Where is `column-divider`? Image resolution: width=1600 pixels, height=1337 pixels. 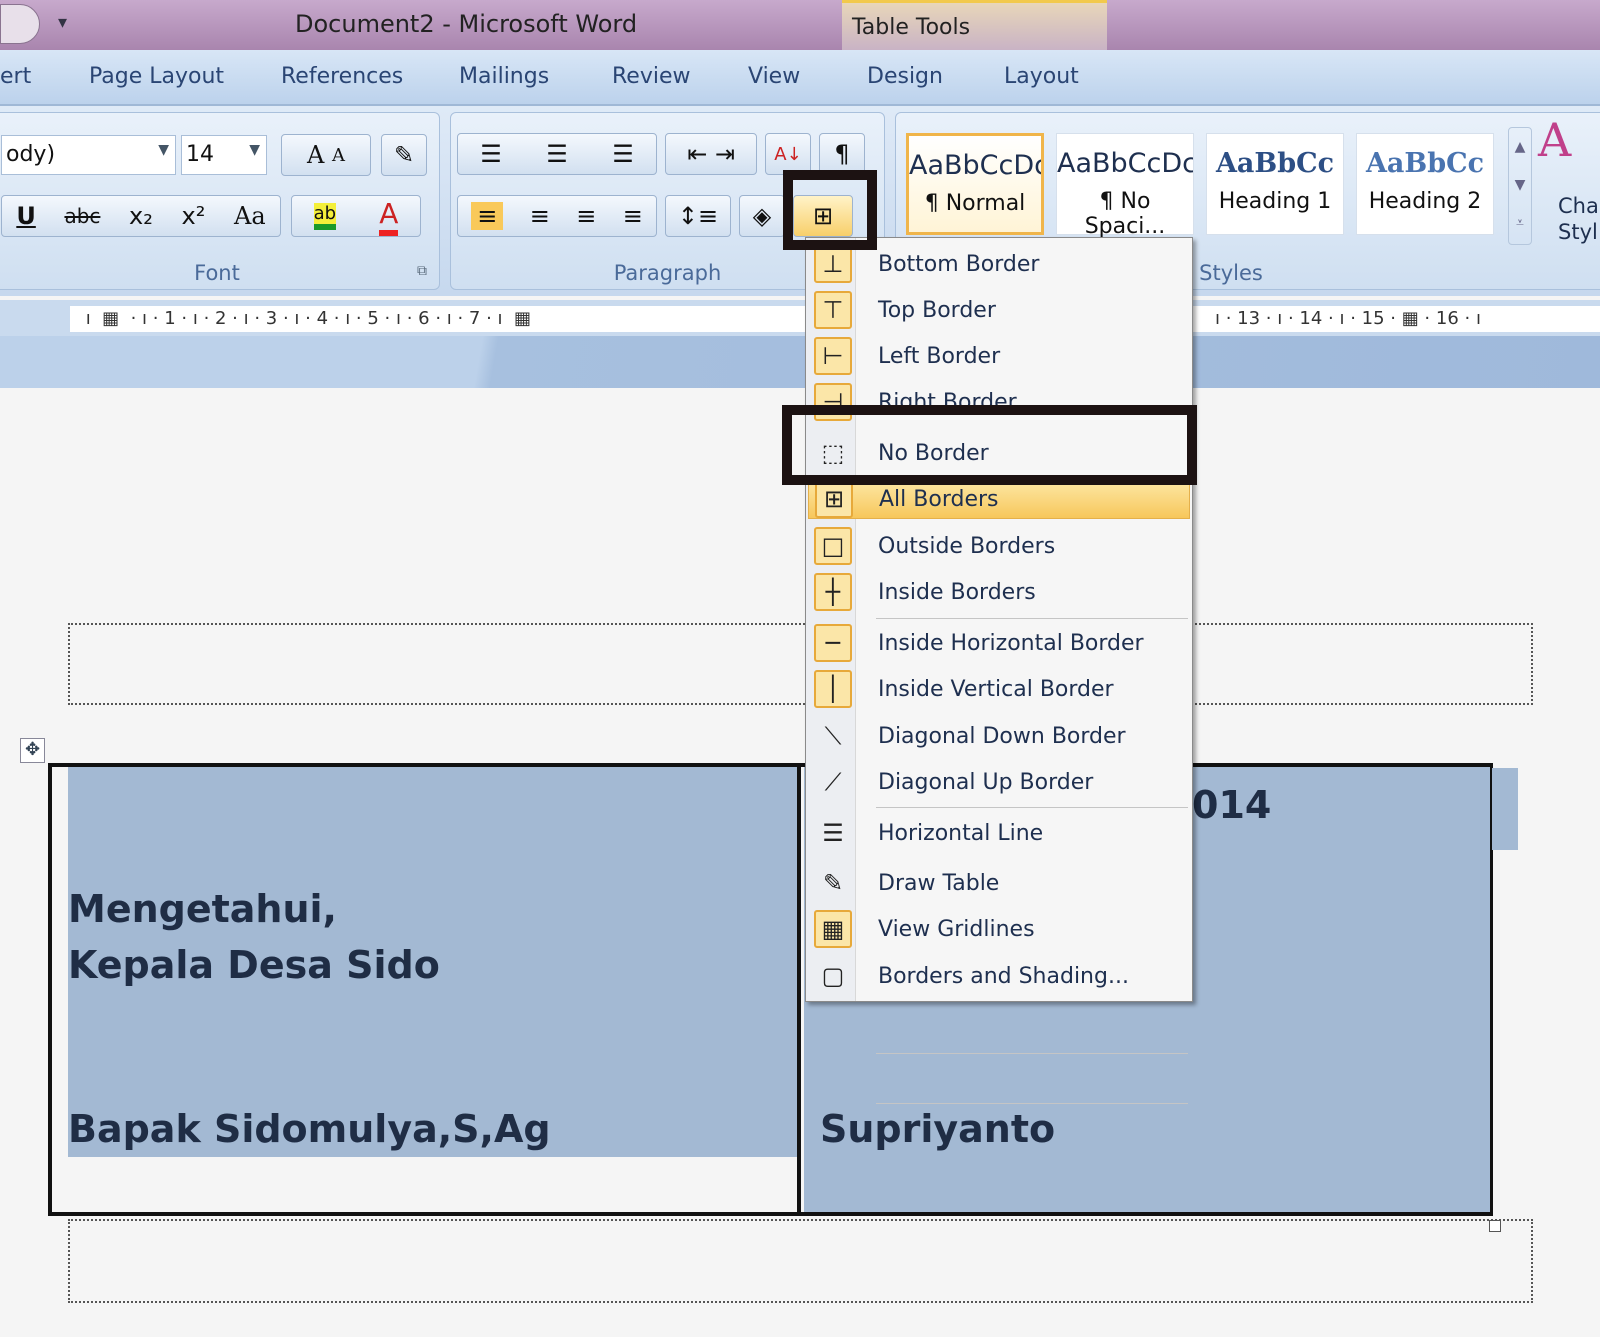 column-divider is located at coordinates (799, 989).